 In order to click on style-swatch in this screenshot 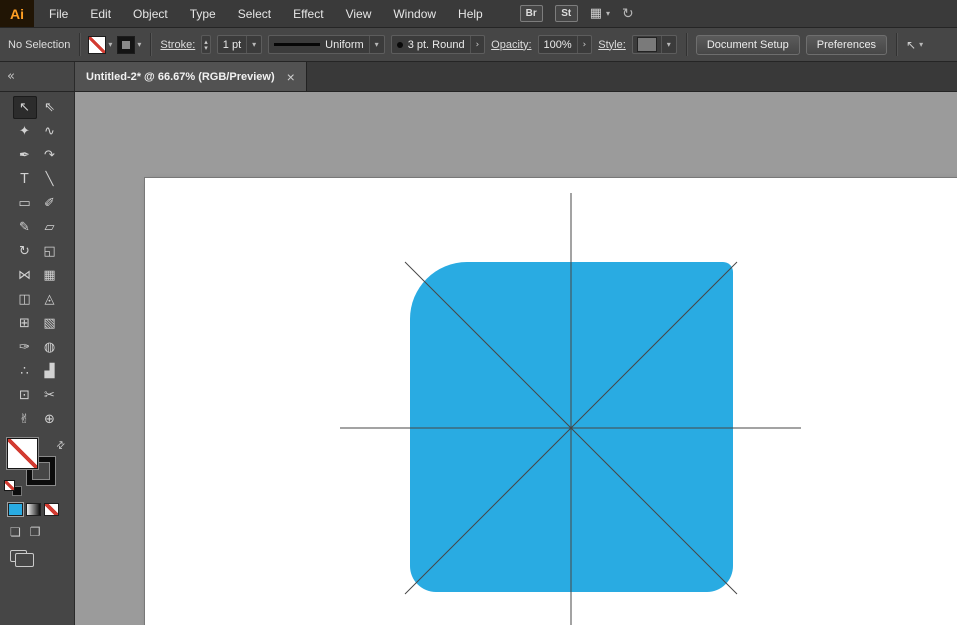, I will do `click(646, 44)`.